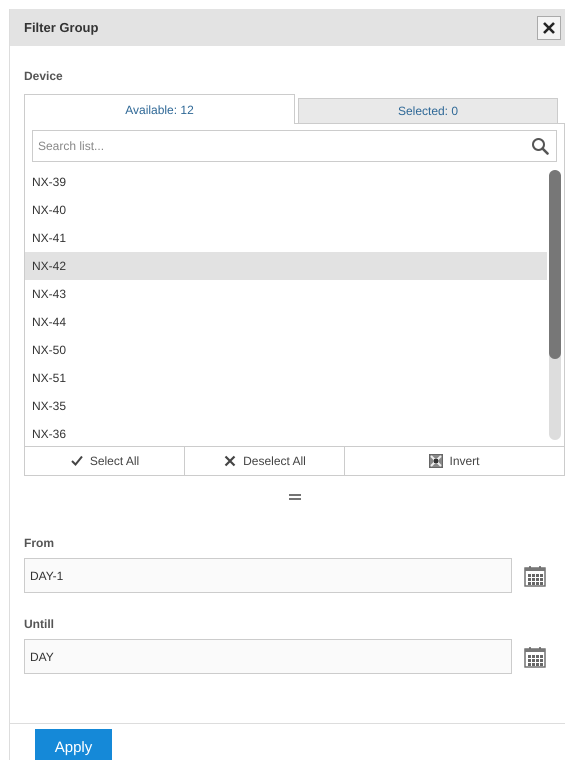 This screenshot has height=760, width=565. I want to click on list-item: NX-36, so click(286, 434).